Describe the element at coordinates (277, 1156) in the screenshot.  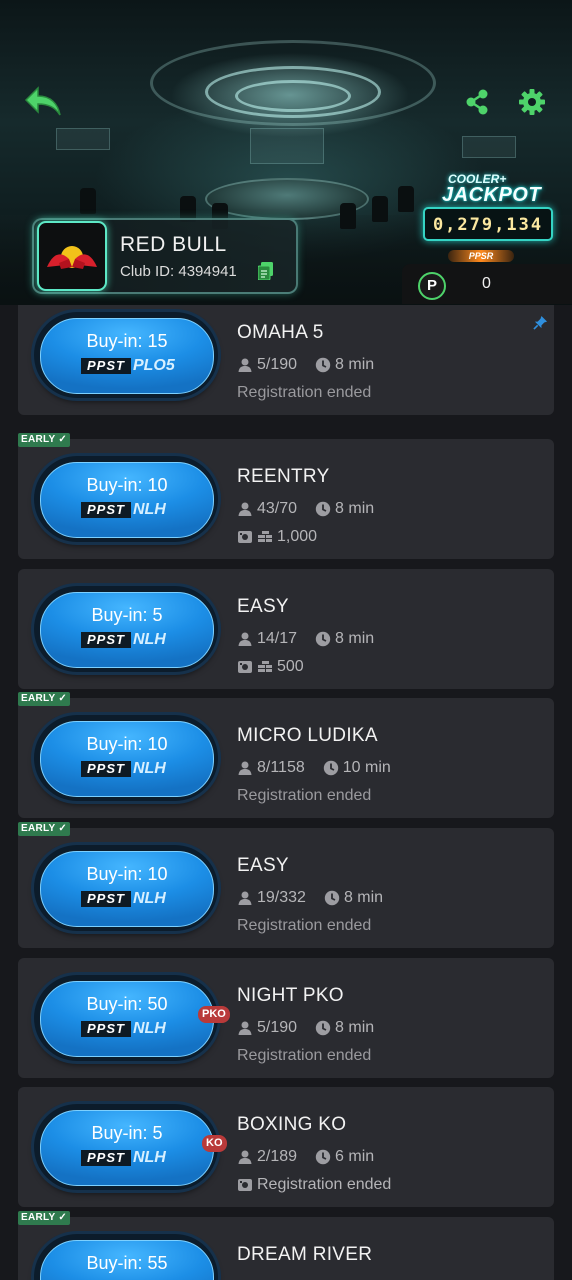
I see `player-count: 2/189` at that location.